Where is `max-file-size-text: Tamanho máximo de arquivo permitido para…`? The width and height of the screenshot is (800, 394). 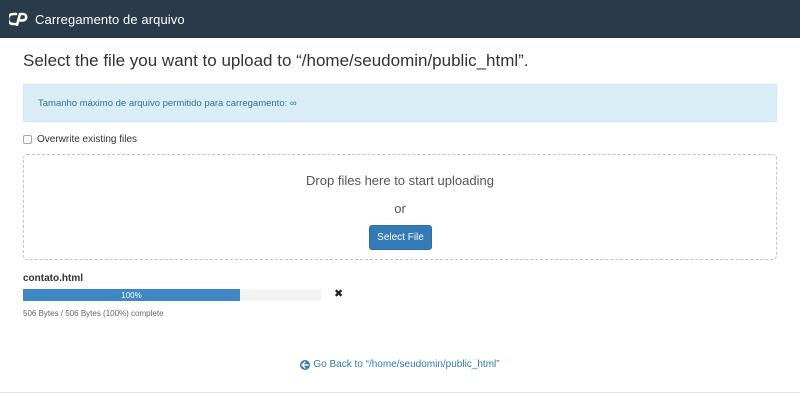
max-file-size-text: Tamanho máximo de arquivo permitido para… is located at coordinates (167, 103).